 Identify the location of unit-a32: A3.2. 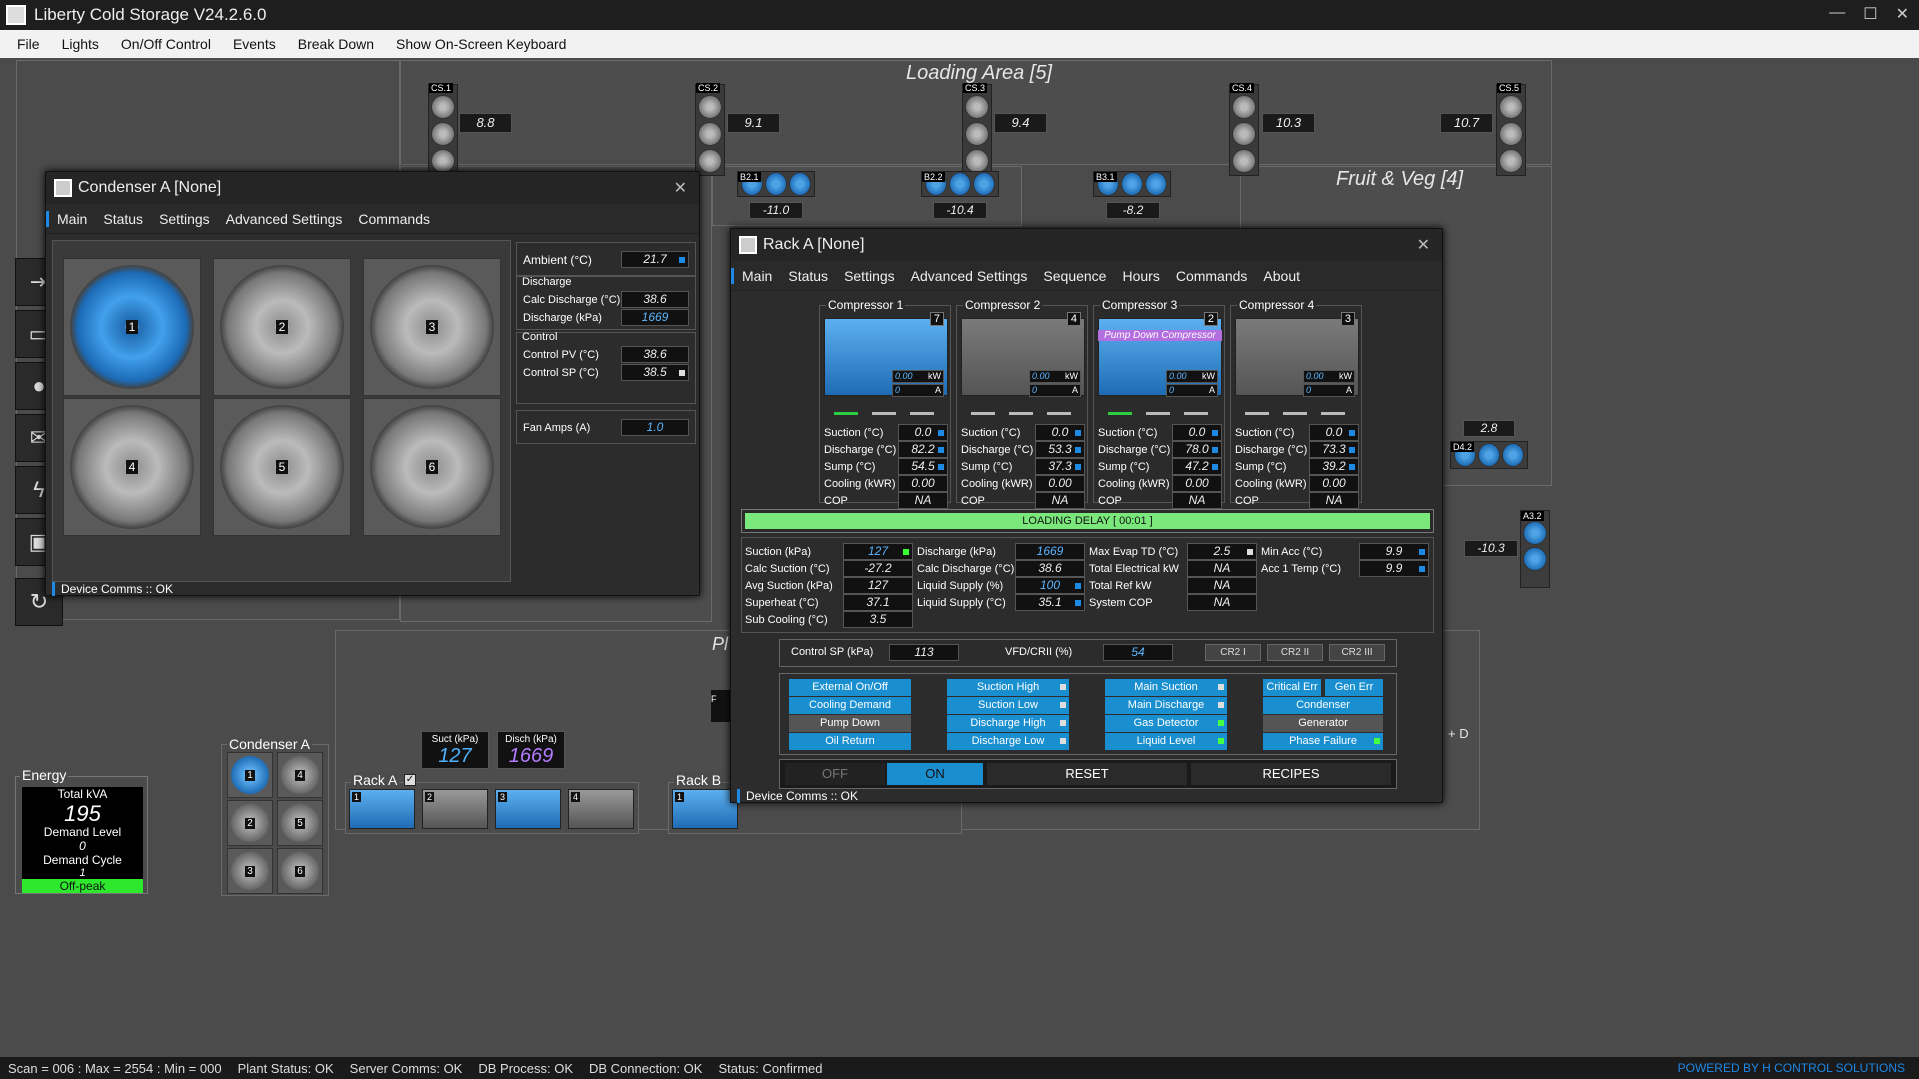
(1535, 549).